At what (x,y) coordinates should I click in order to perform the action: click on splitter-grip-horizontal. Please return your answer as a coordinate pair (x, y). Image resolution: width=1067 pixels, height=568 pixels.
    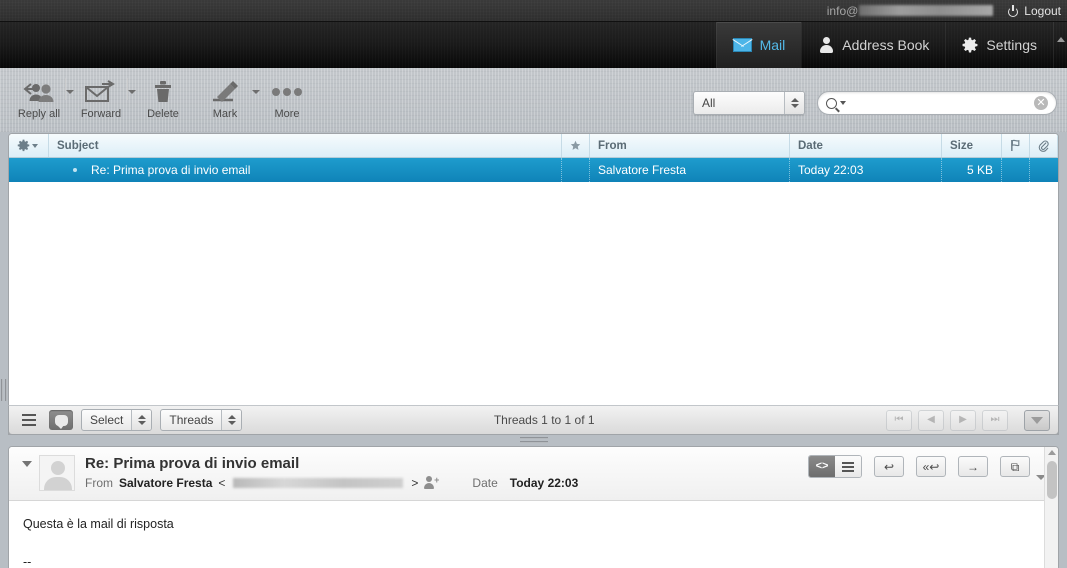
    Looking at the image, I should click on (533, 441).